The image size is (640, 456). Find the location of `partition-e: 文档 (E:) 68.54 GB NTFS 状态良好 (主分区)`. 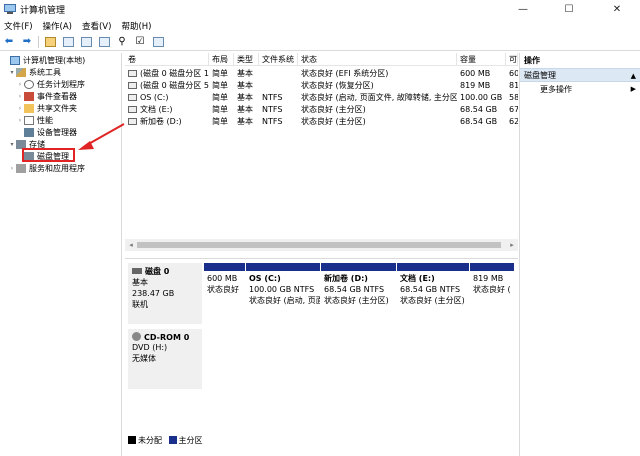

partition-e: 文档 (E:) 68.54 GB NTFS 状态良好 (主分区) is located at coordinates (432, 293).